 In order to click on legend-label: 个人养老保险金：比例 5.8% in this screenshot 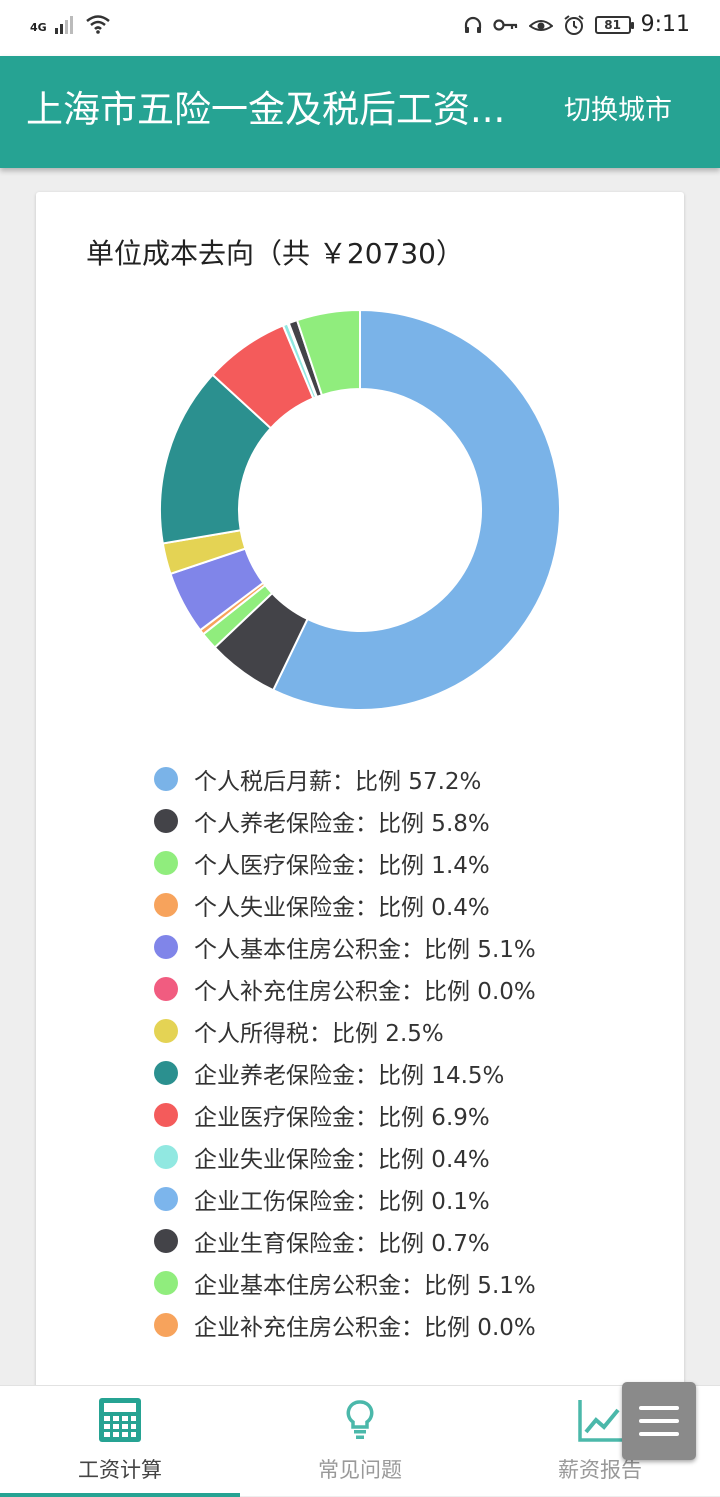, I will do `click(342, 824)`.